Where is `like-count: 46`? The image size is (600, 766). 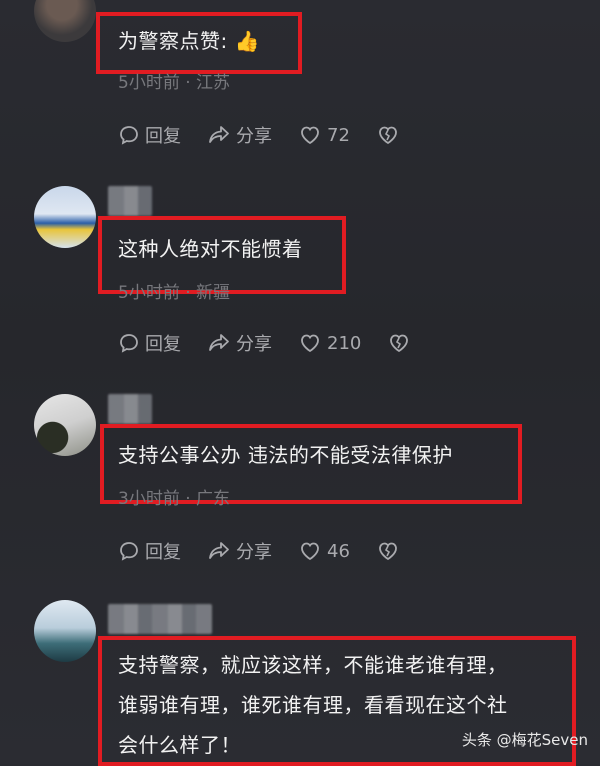 like-count: 46 is located at coordinates (338, 551).